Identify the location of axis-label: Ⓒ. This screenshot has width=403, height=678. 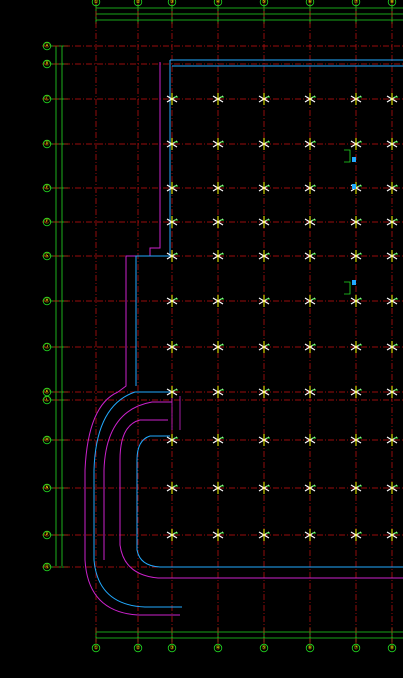
(46, 98).